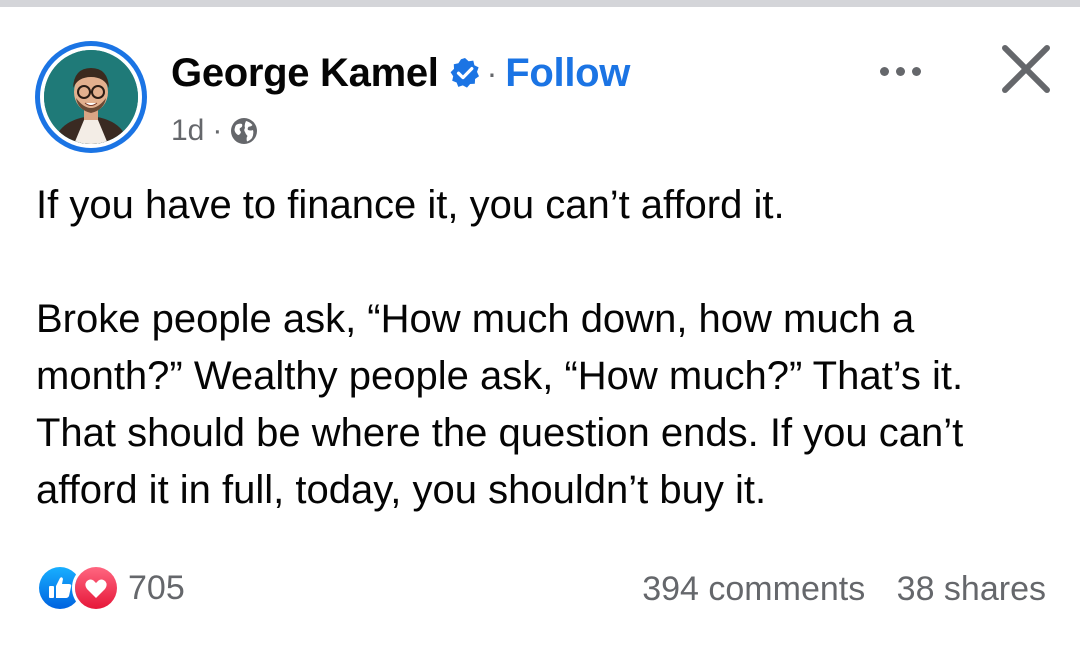  I want to click on close-icon, so click(1026, 69).